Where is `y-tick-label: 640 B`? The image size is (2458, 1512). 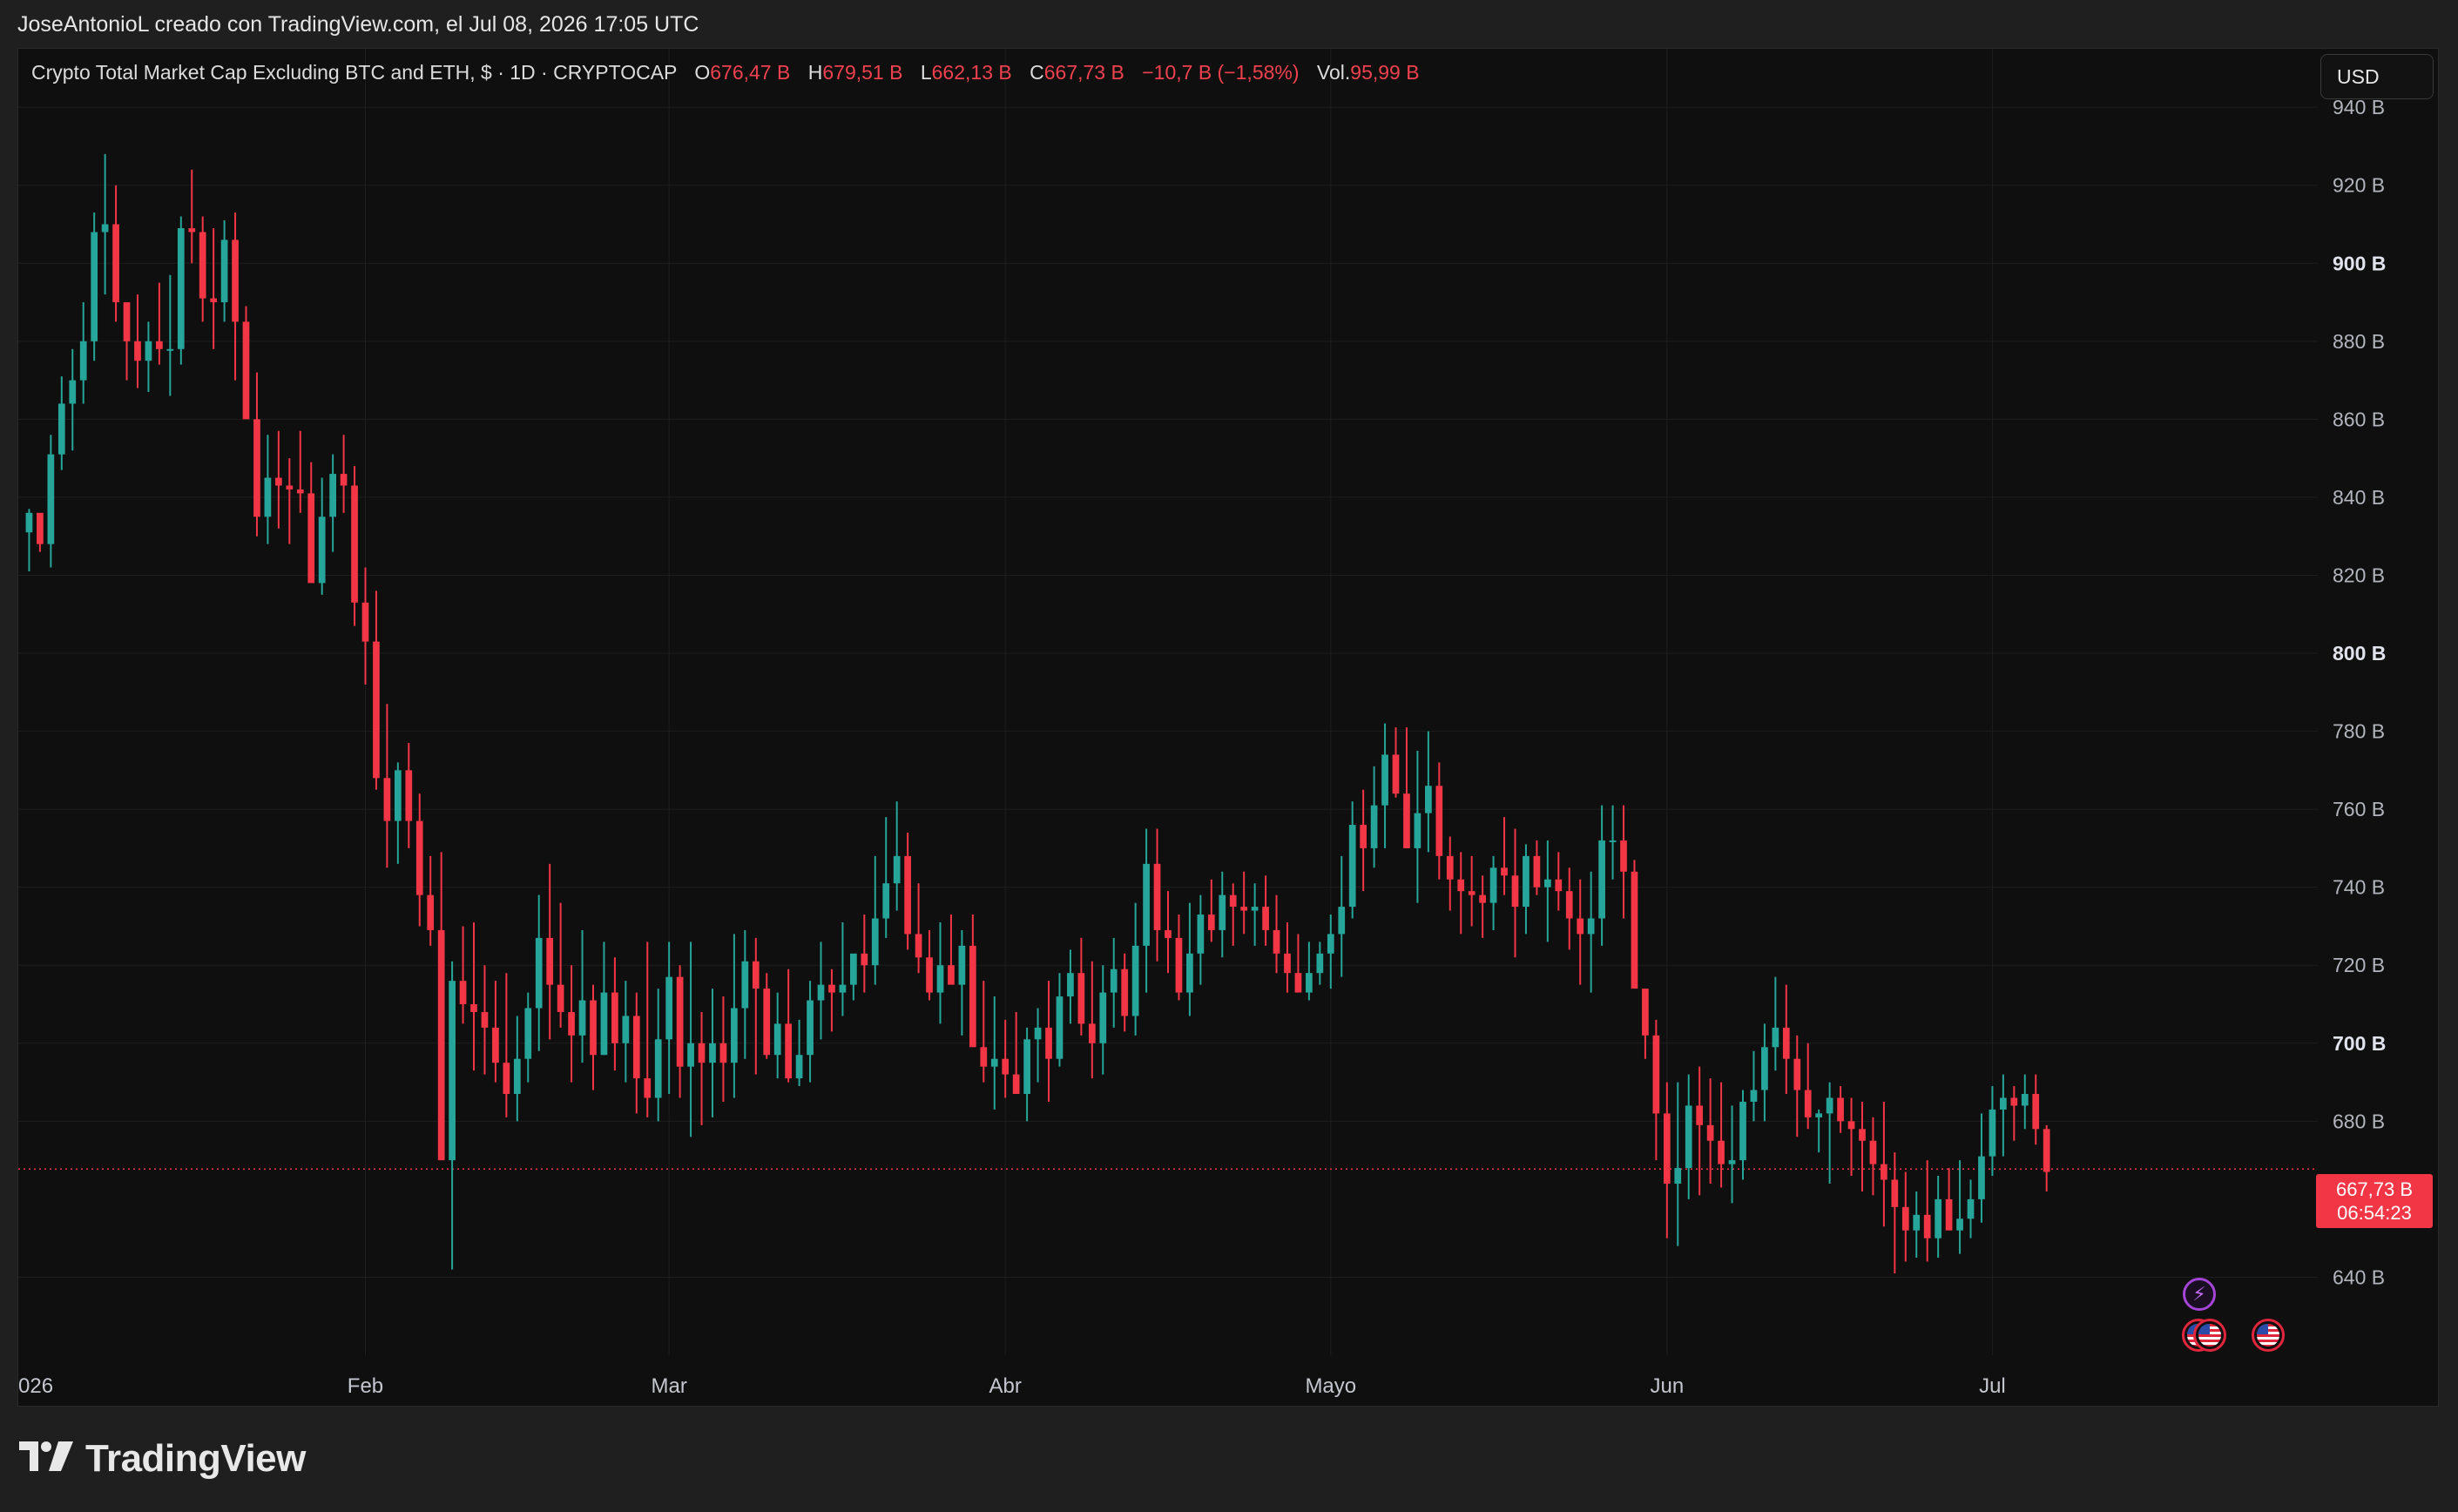 y-tick-label: 640 B is located at coordinates (2359, 1277).